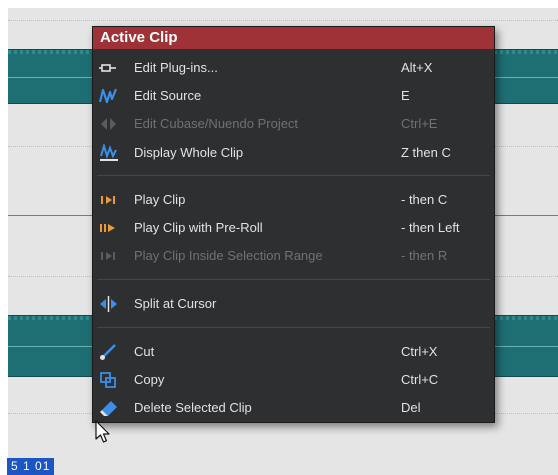 This screenshot has width=558, height=475. Describe the element at coordinates (109, 124) in the screenshot. I see `project-icon` at that location.